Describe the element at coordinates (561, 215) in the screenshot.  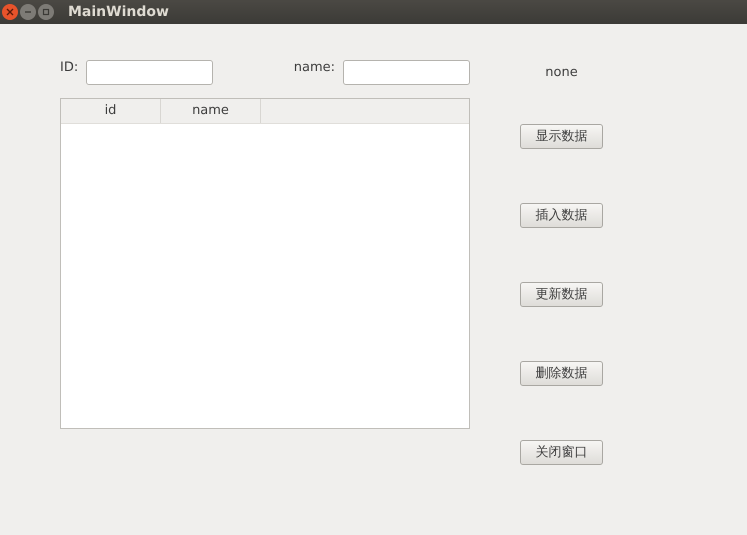
I see `action-button: 插入数据` at that location.